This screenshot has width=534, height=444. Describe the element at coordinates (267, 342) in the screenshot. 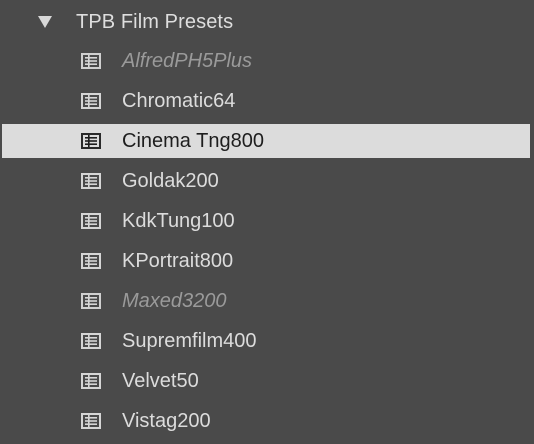

I see `preset-item: Supremfilm400` at that location.